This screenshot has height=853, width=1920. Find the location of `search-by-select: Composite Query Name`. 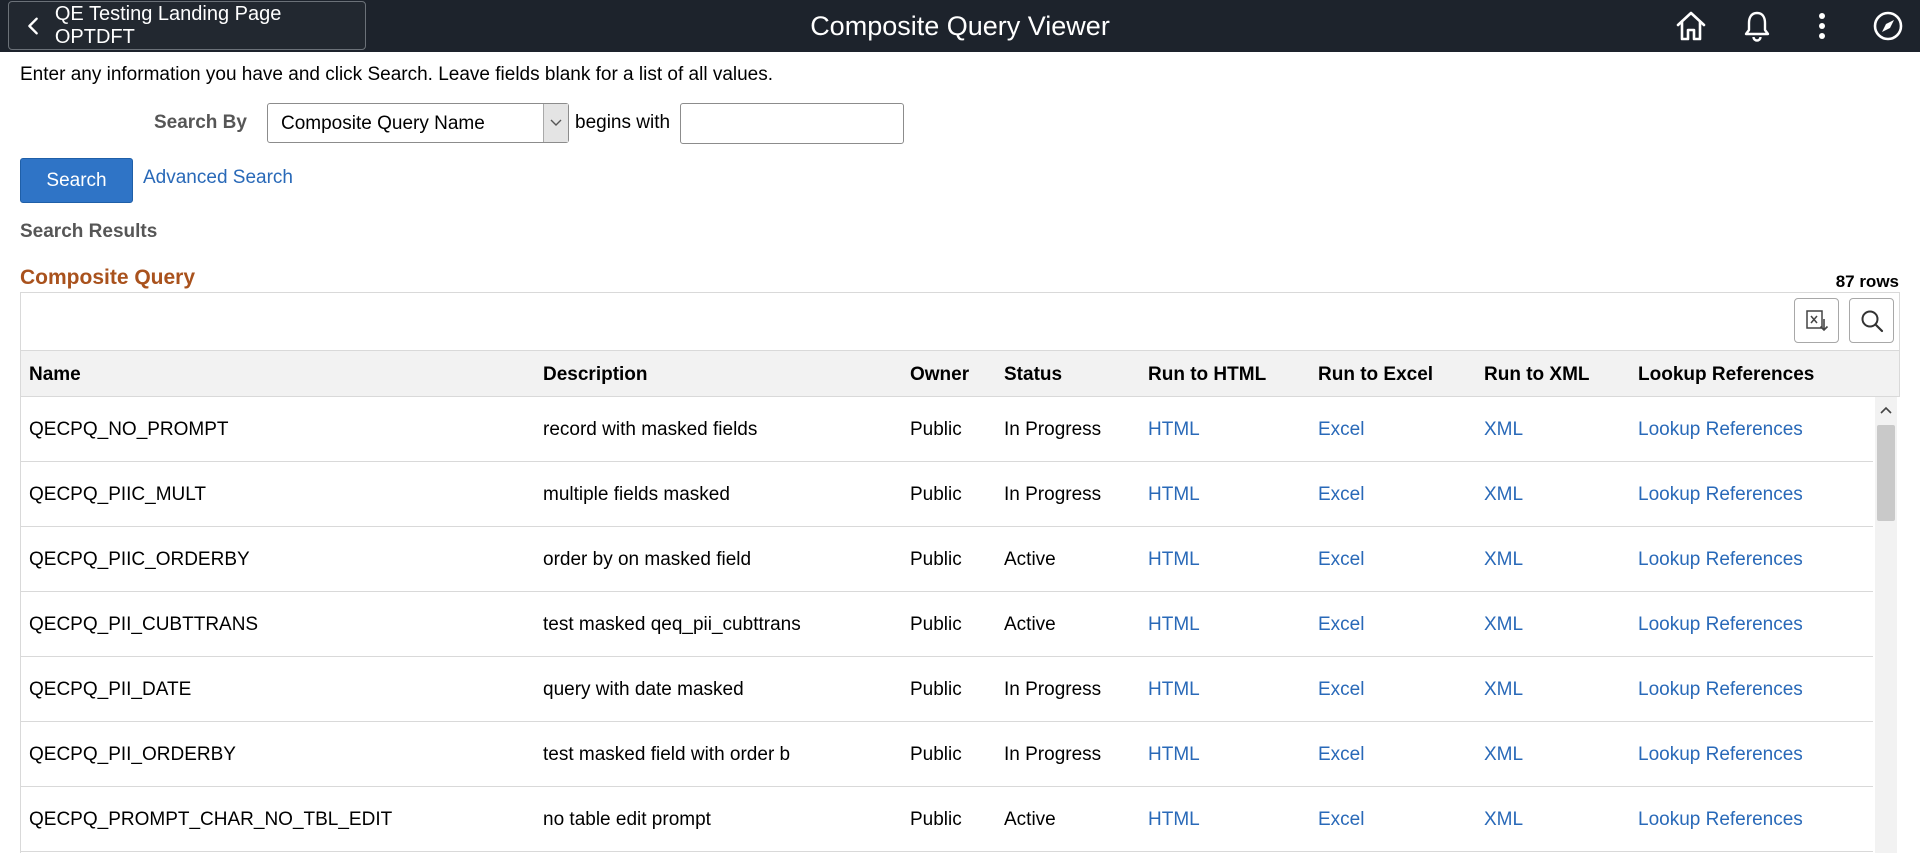

search-by-select: Composite Query Name is located at coordinates (418, 123).